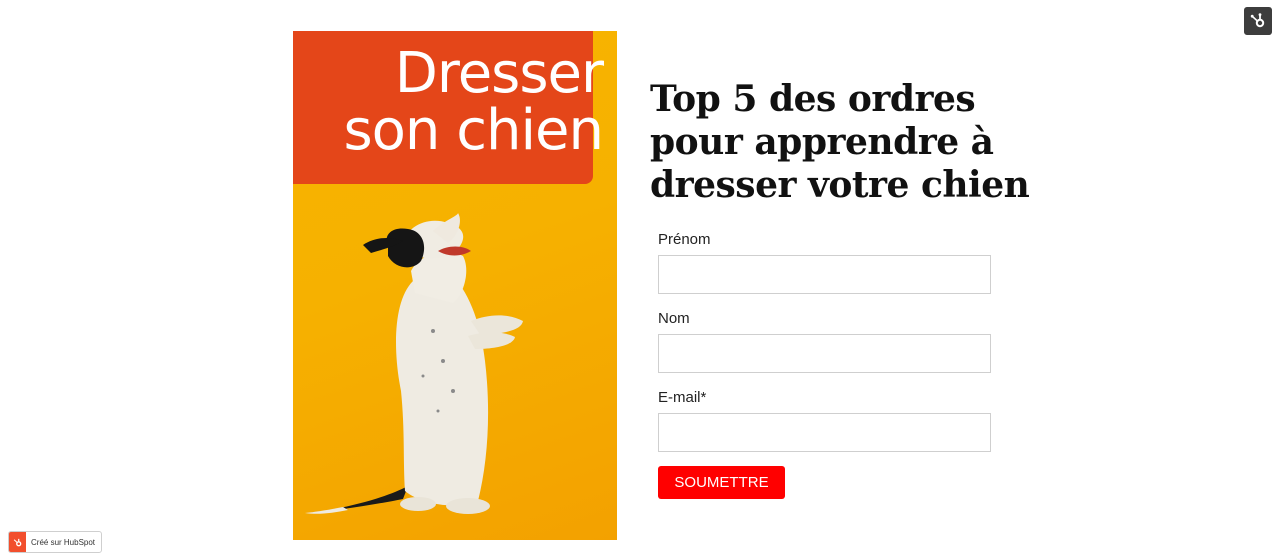  I want to click on submit-button: SOUMETTRE, so click(721, 482).